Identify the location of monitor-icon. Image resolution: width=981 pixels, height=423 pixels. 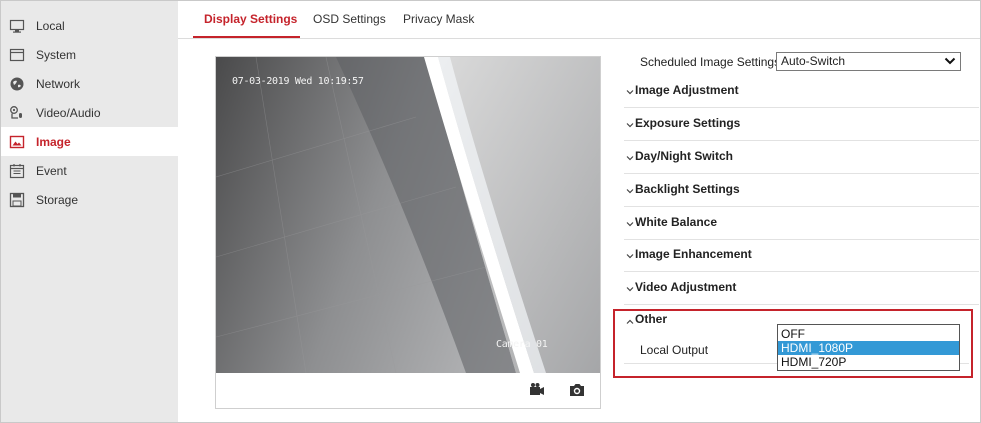
(17, 26).